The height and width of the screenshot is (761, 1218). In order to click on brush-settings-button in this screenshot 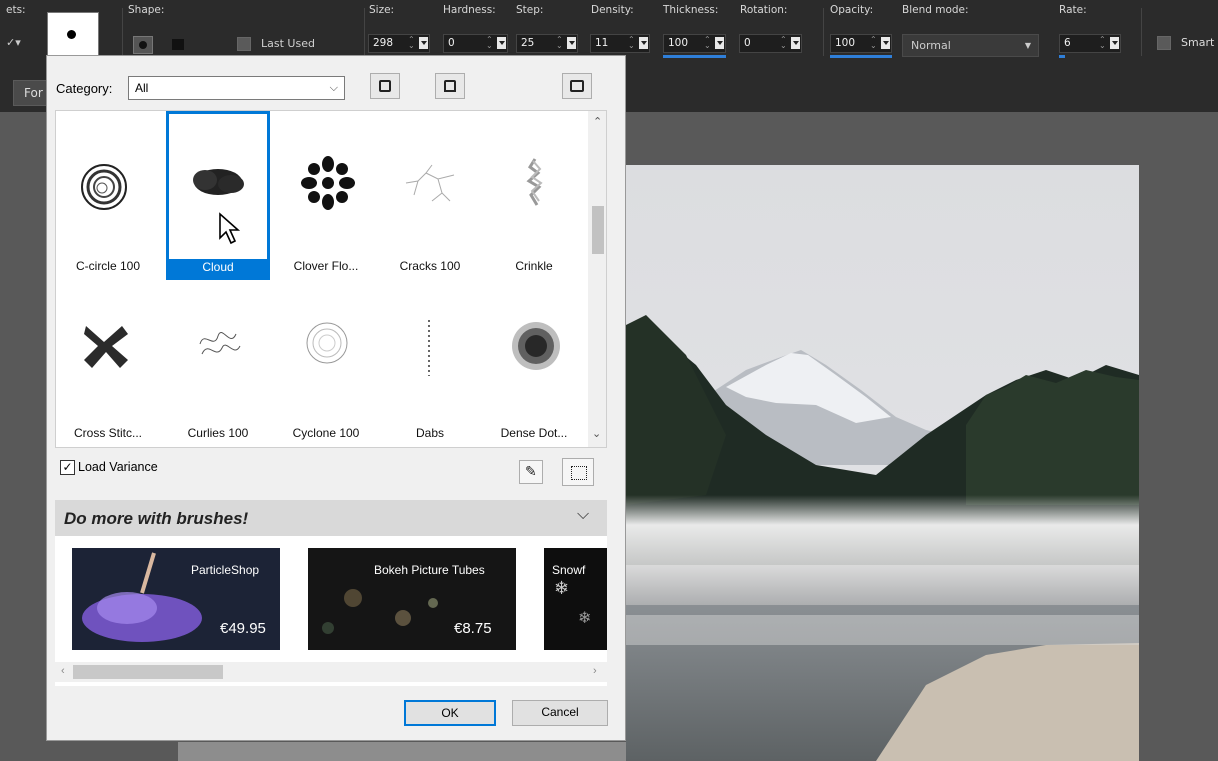, I will do `click(578, 472)`.